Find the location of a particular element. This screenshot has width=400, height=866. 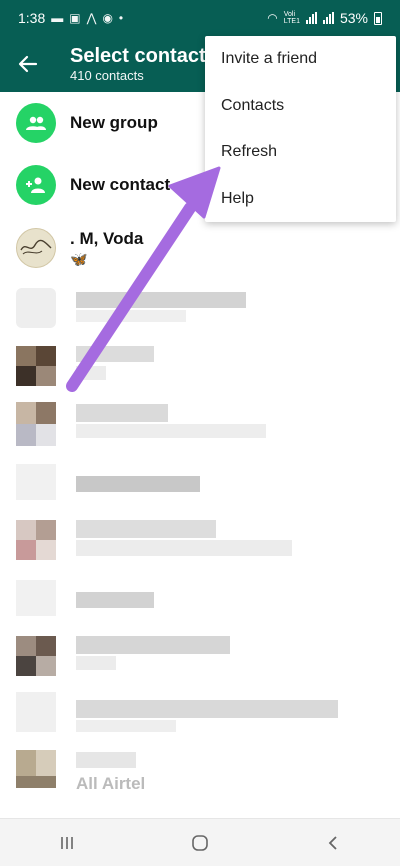

contact-name: . M, Voda is located at coordinates (107, 238).